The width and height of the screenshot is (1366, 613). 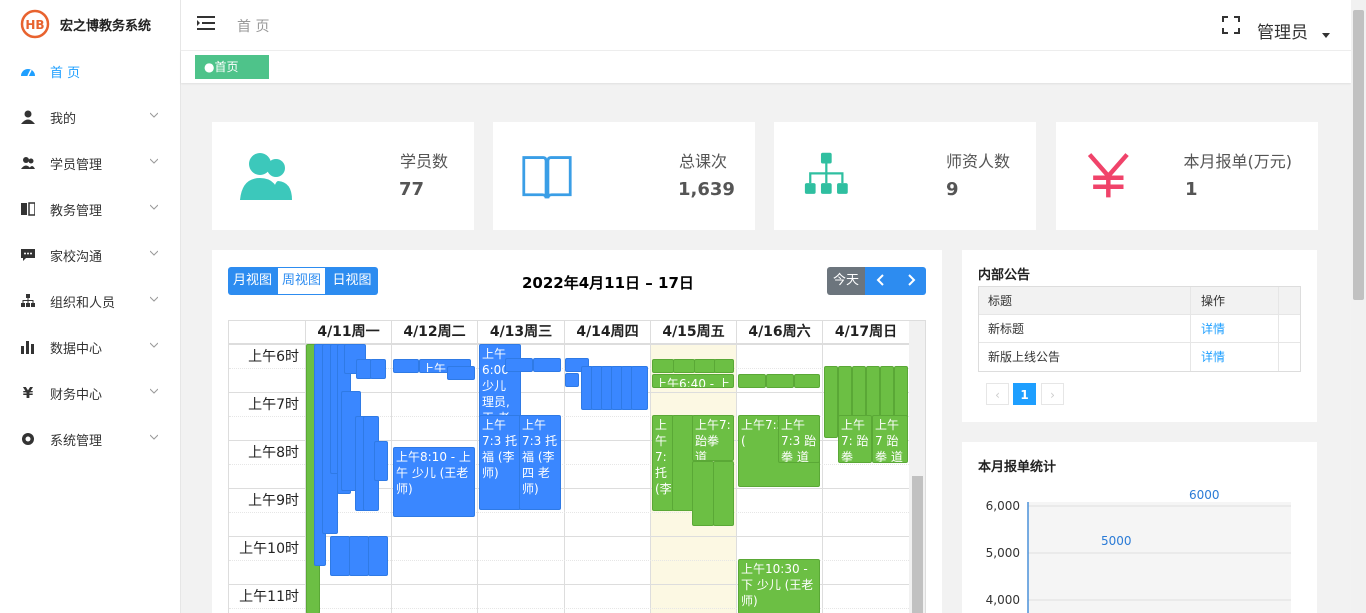 I want to click on table-header: 标题 操作, so click(x=1139, y=300).